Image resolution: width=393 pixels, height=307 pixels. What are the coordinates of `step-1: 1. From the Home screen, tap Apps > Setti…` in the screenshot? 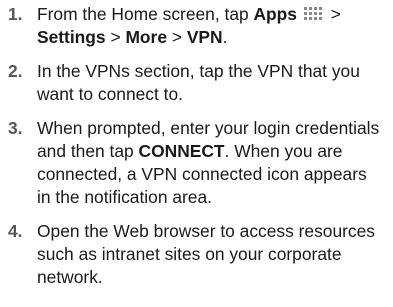 It's located at (196, 26).